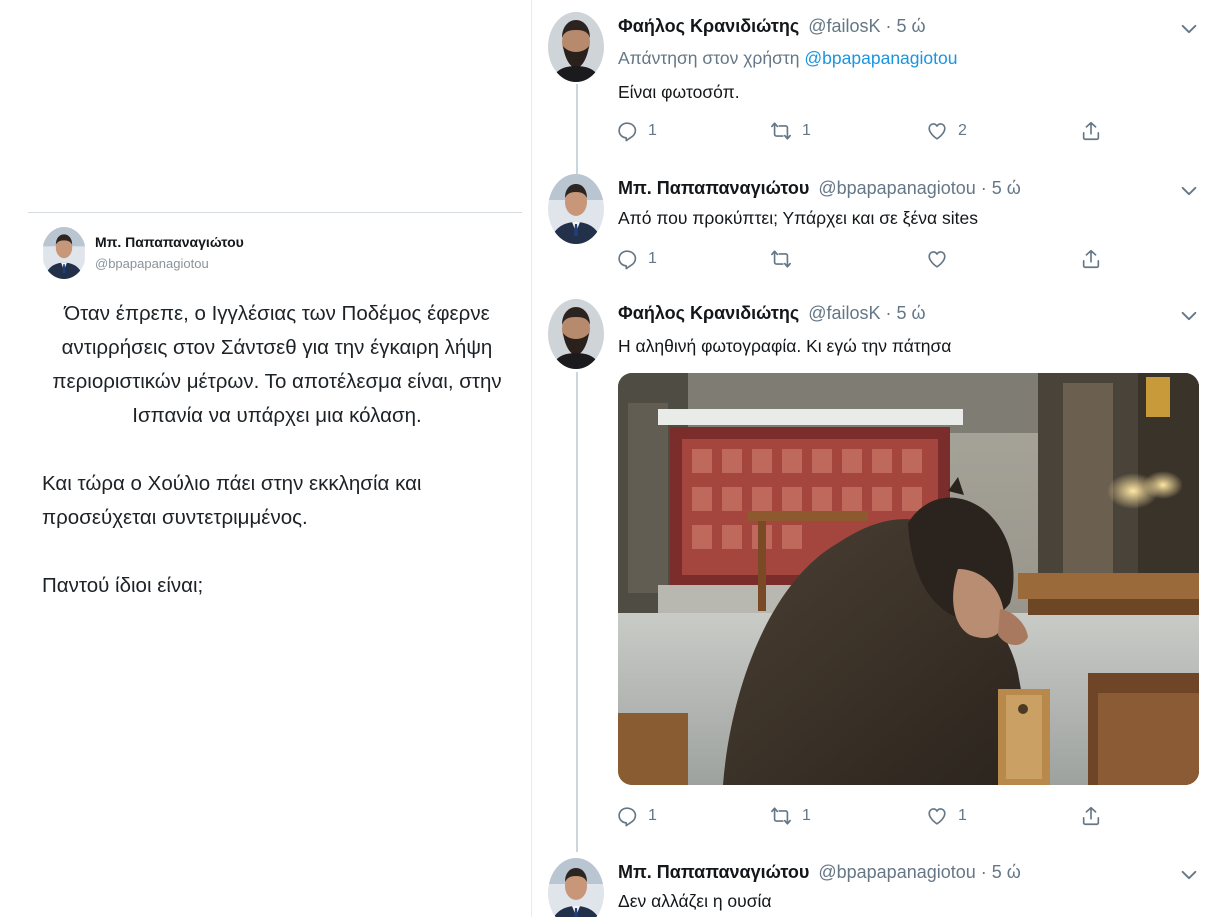 The height and width of the screenshot is (917, 1222). What do you see at coordinates (856, 816) in the screenshot?
I see `tweet-actions: 1 1 1` at bounding box center [856, 816].